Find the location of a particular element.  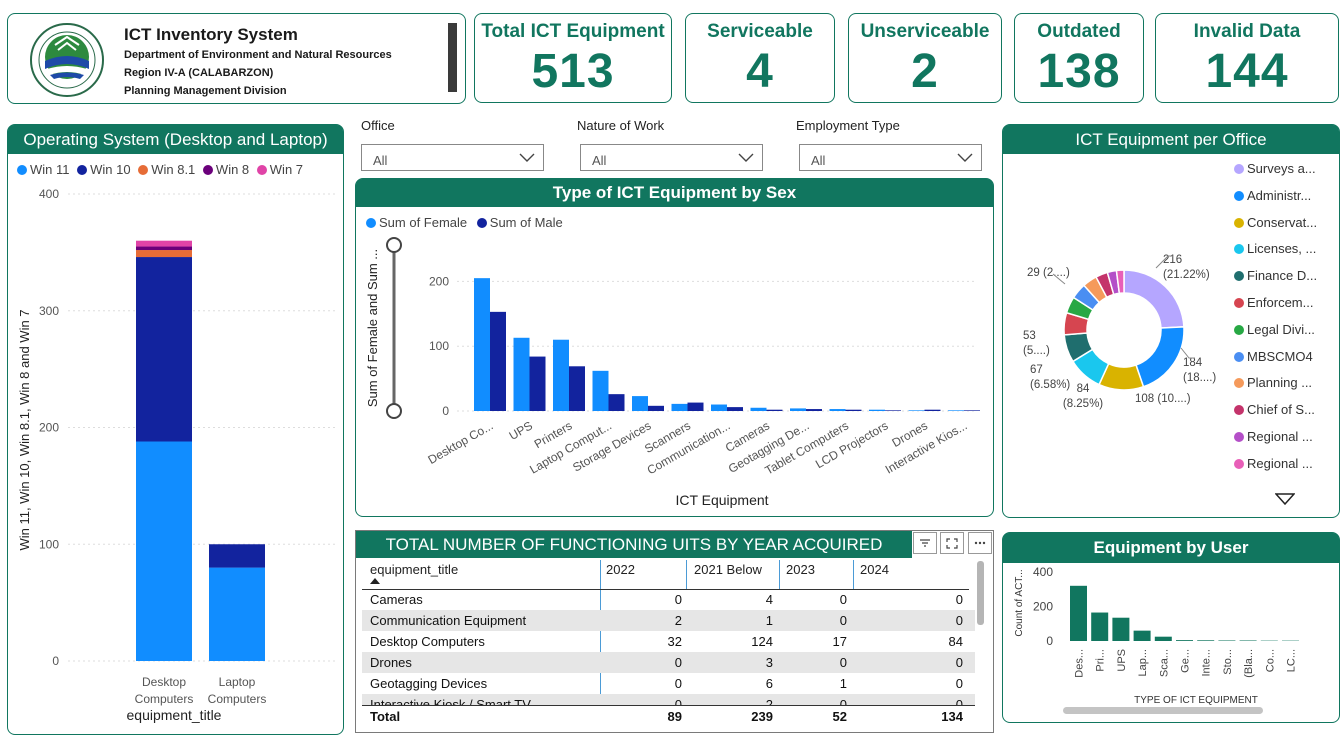

office-legend-item: MBSCMO4 is located at coordinates (1273, 356).